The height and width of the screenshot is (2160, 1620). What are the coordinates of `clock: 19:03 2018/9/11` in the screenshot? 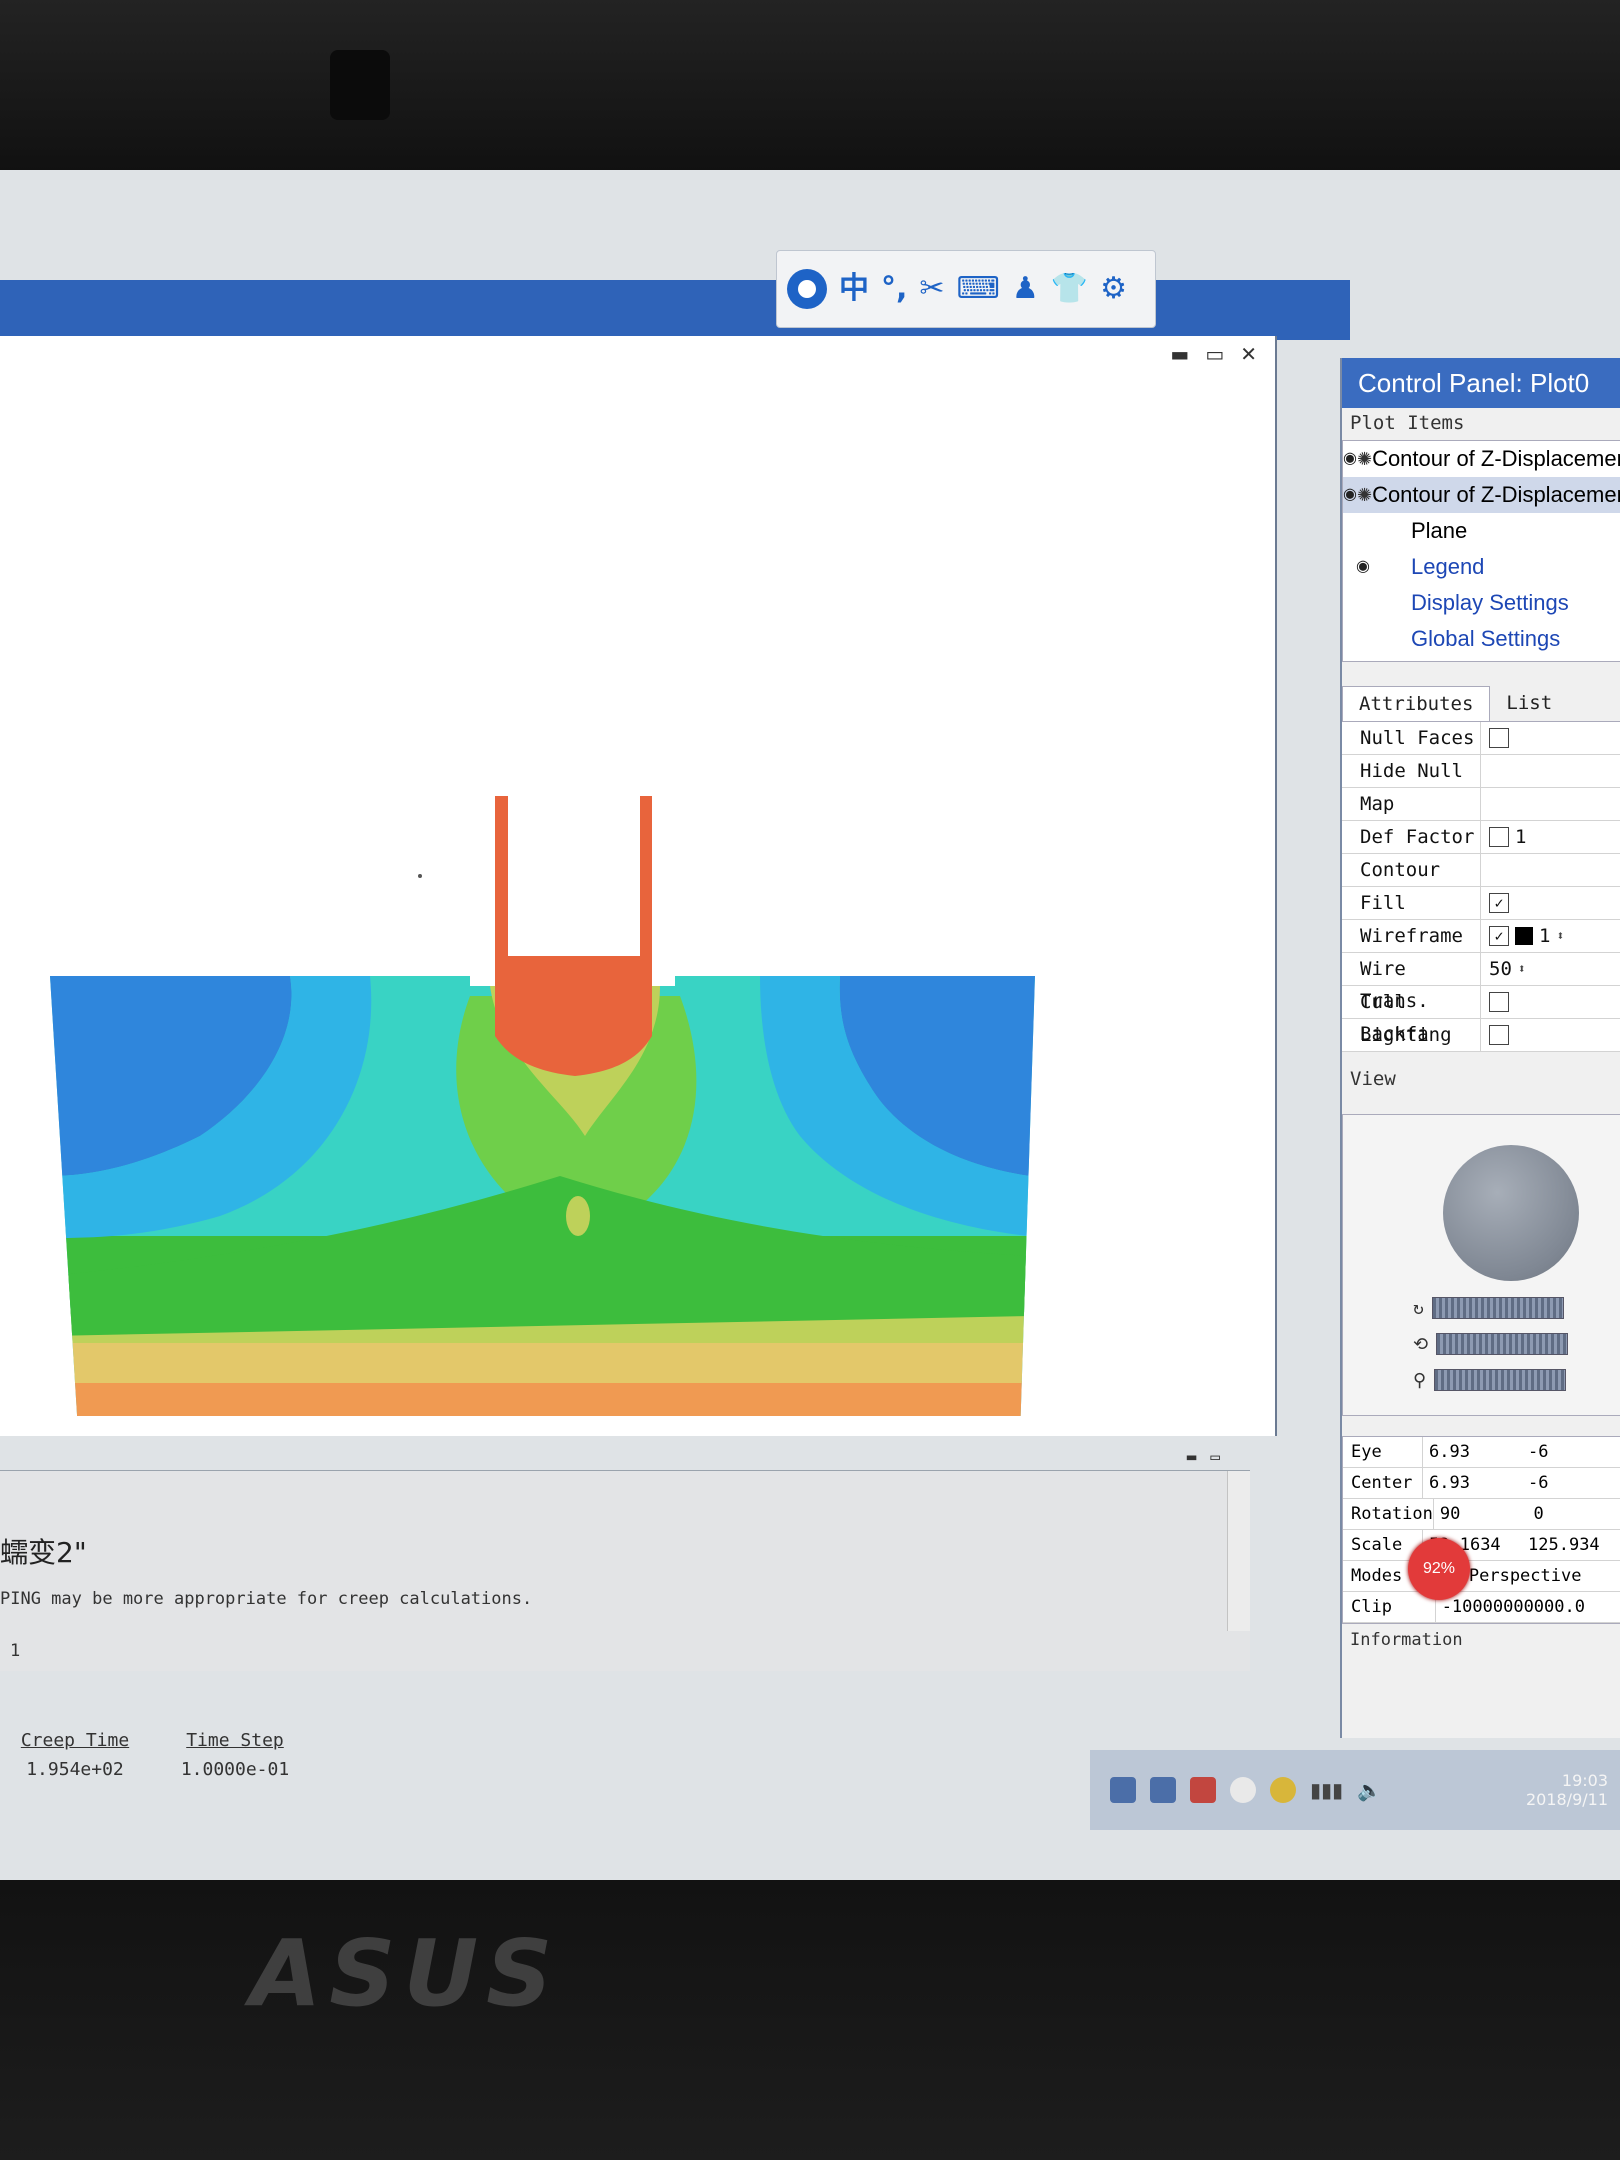 It's located at (1567, 1790).